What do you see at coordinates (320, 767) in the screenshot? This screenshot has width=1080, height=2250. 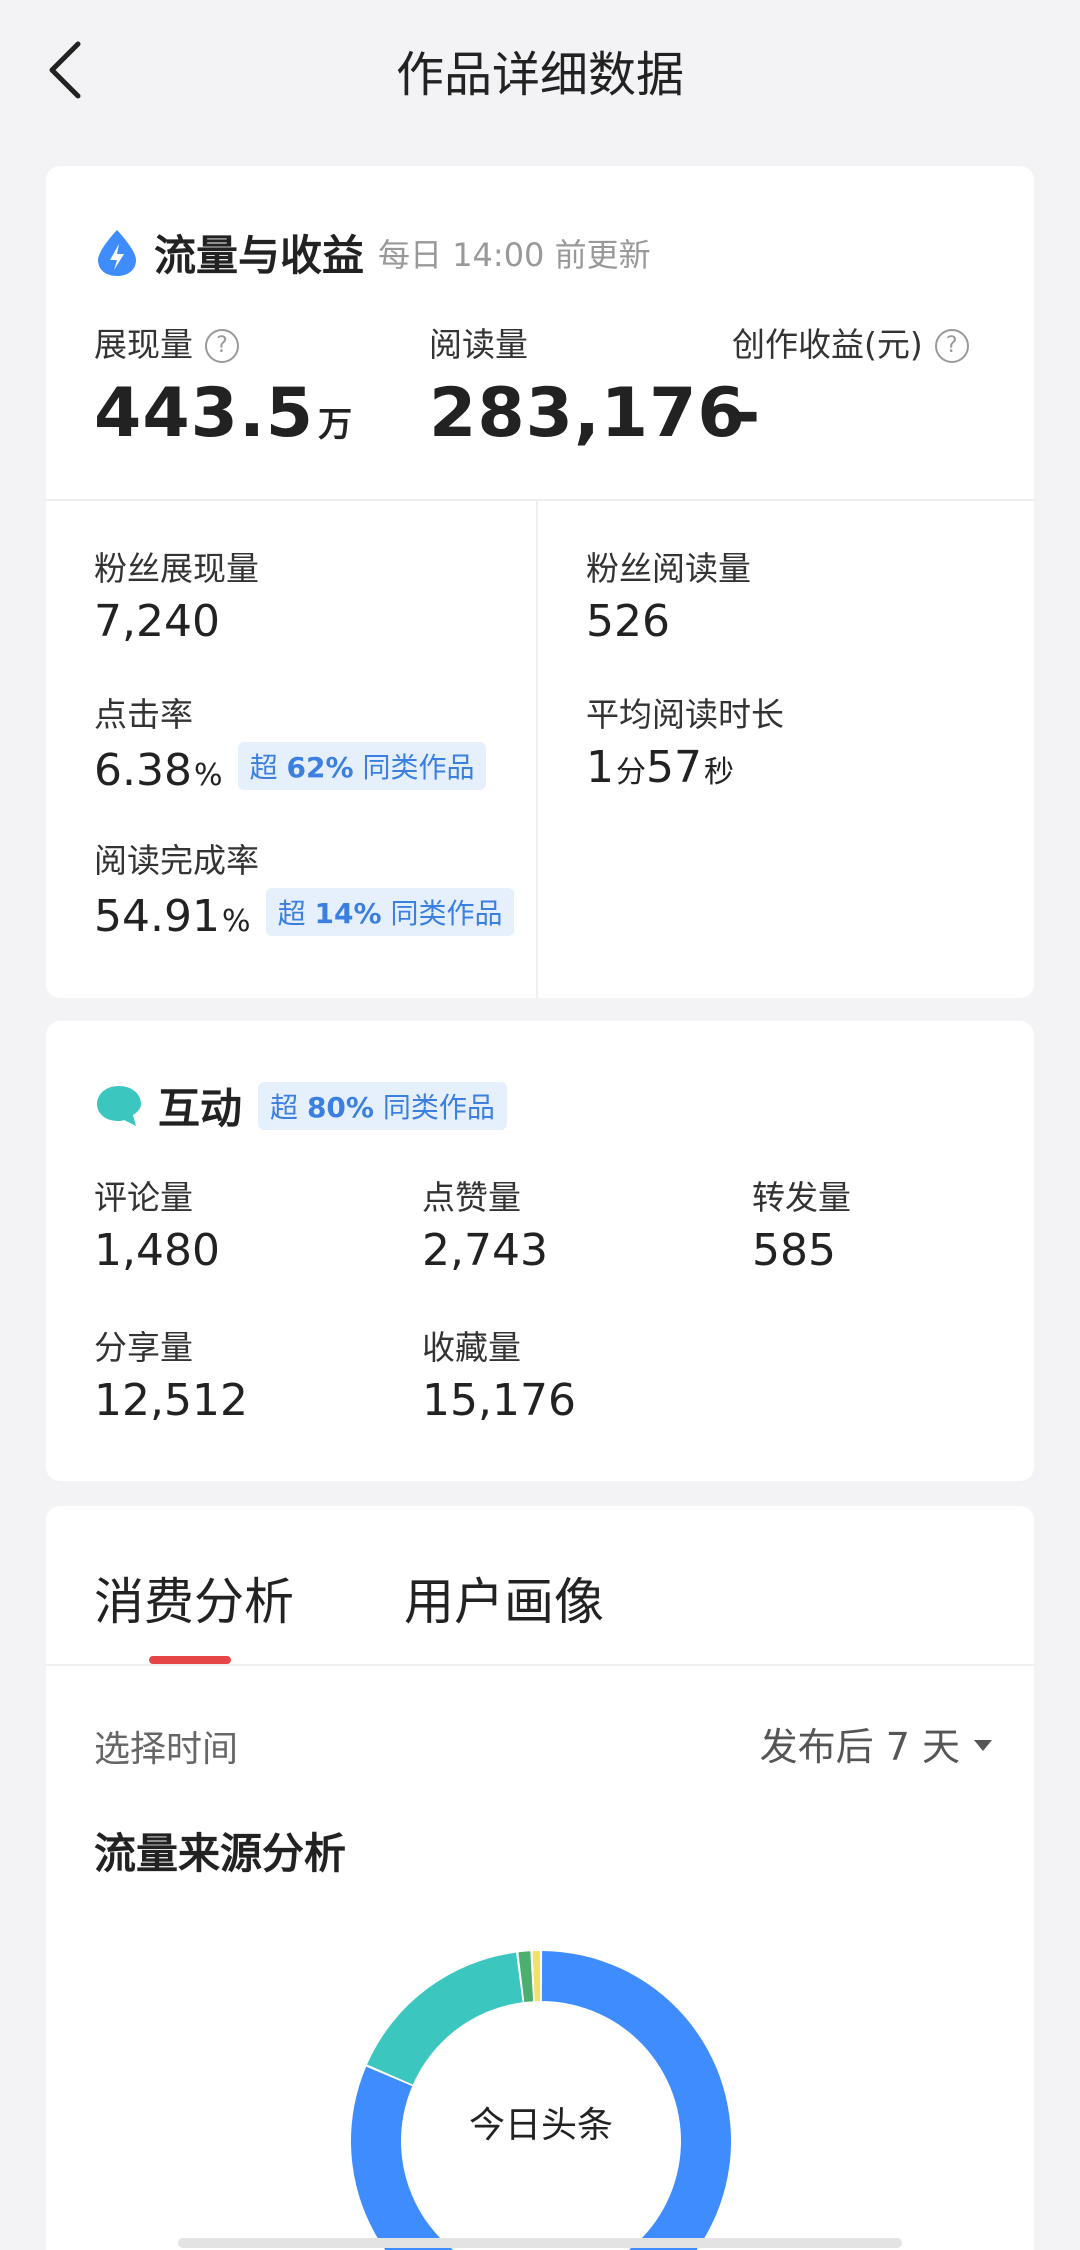 I see `badge-pct: 62%` at bounding box center [320, 767].